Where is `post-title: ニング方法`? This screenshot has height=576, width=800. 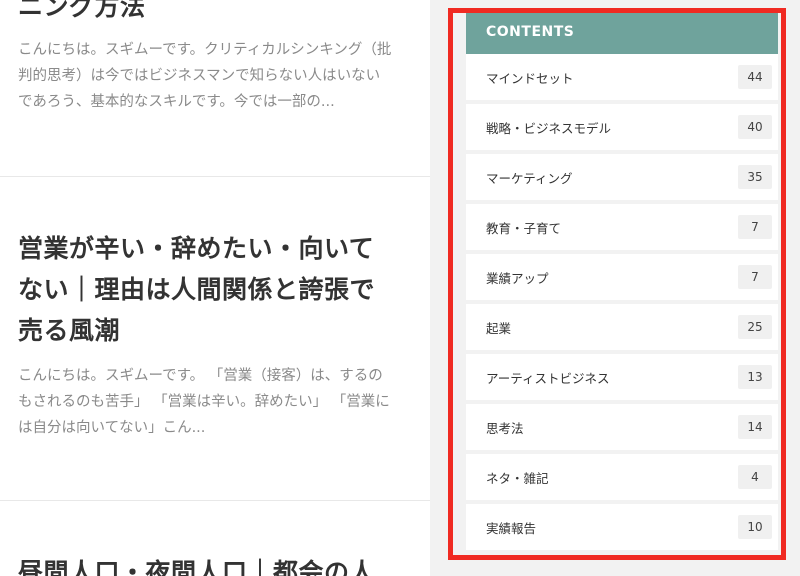
post-title: ニング方法 is located at coordinates (82, 13).